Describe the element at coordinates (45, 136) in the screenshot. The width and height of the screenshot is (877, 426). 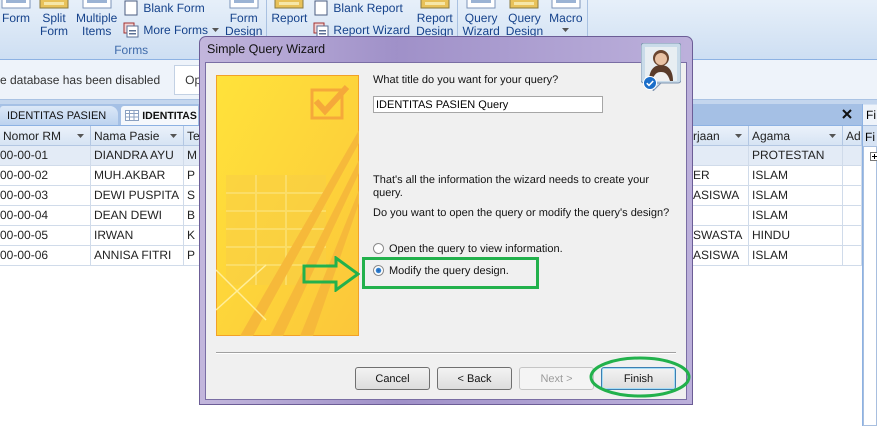
I see `column-header: Nomor RM` at that location.